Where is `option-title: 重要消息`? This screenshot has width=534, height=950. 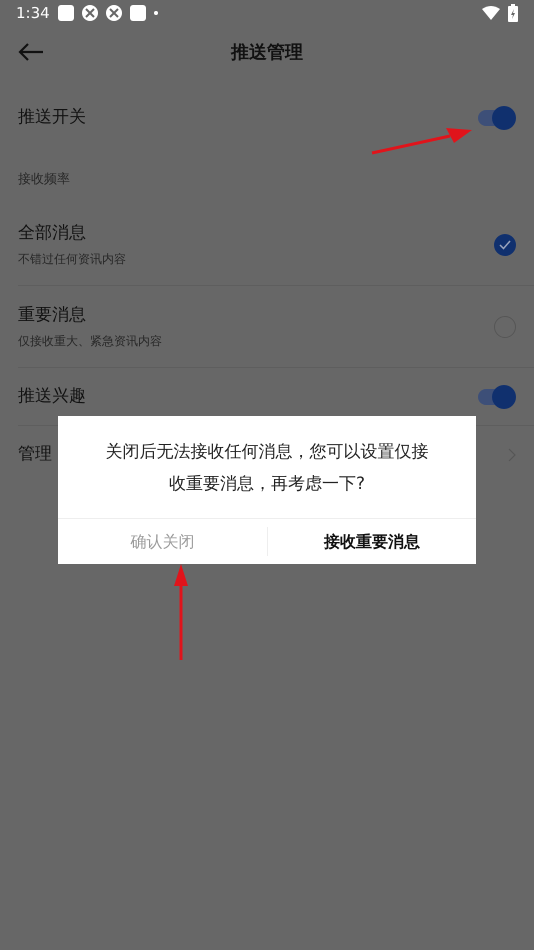 option-title: 重要消息 is located at coordinates (52, 315).